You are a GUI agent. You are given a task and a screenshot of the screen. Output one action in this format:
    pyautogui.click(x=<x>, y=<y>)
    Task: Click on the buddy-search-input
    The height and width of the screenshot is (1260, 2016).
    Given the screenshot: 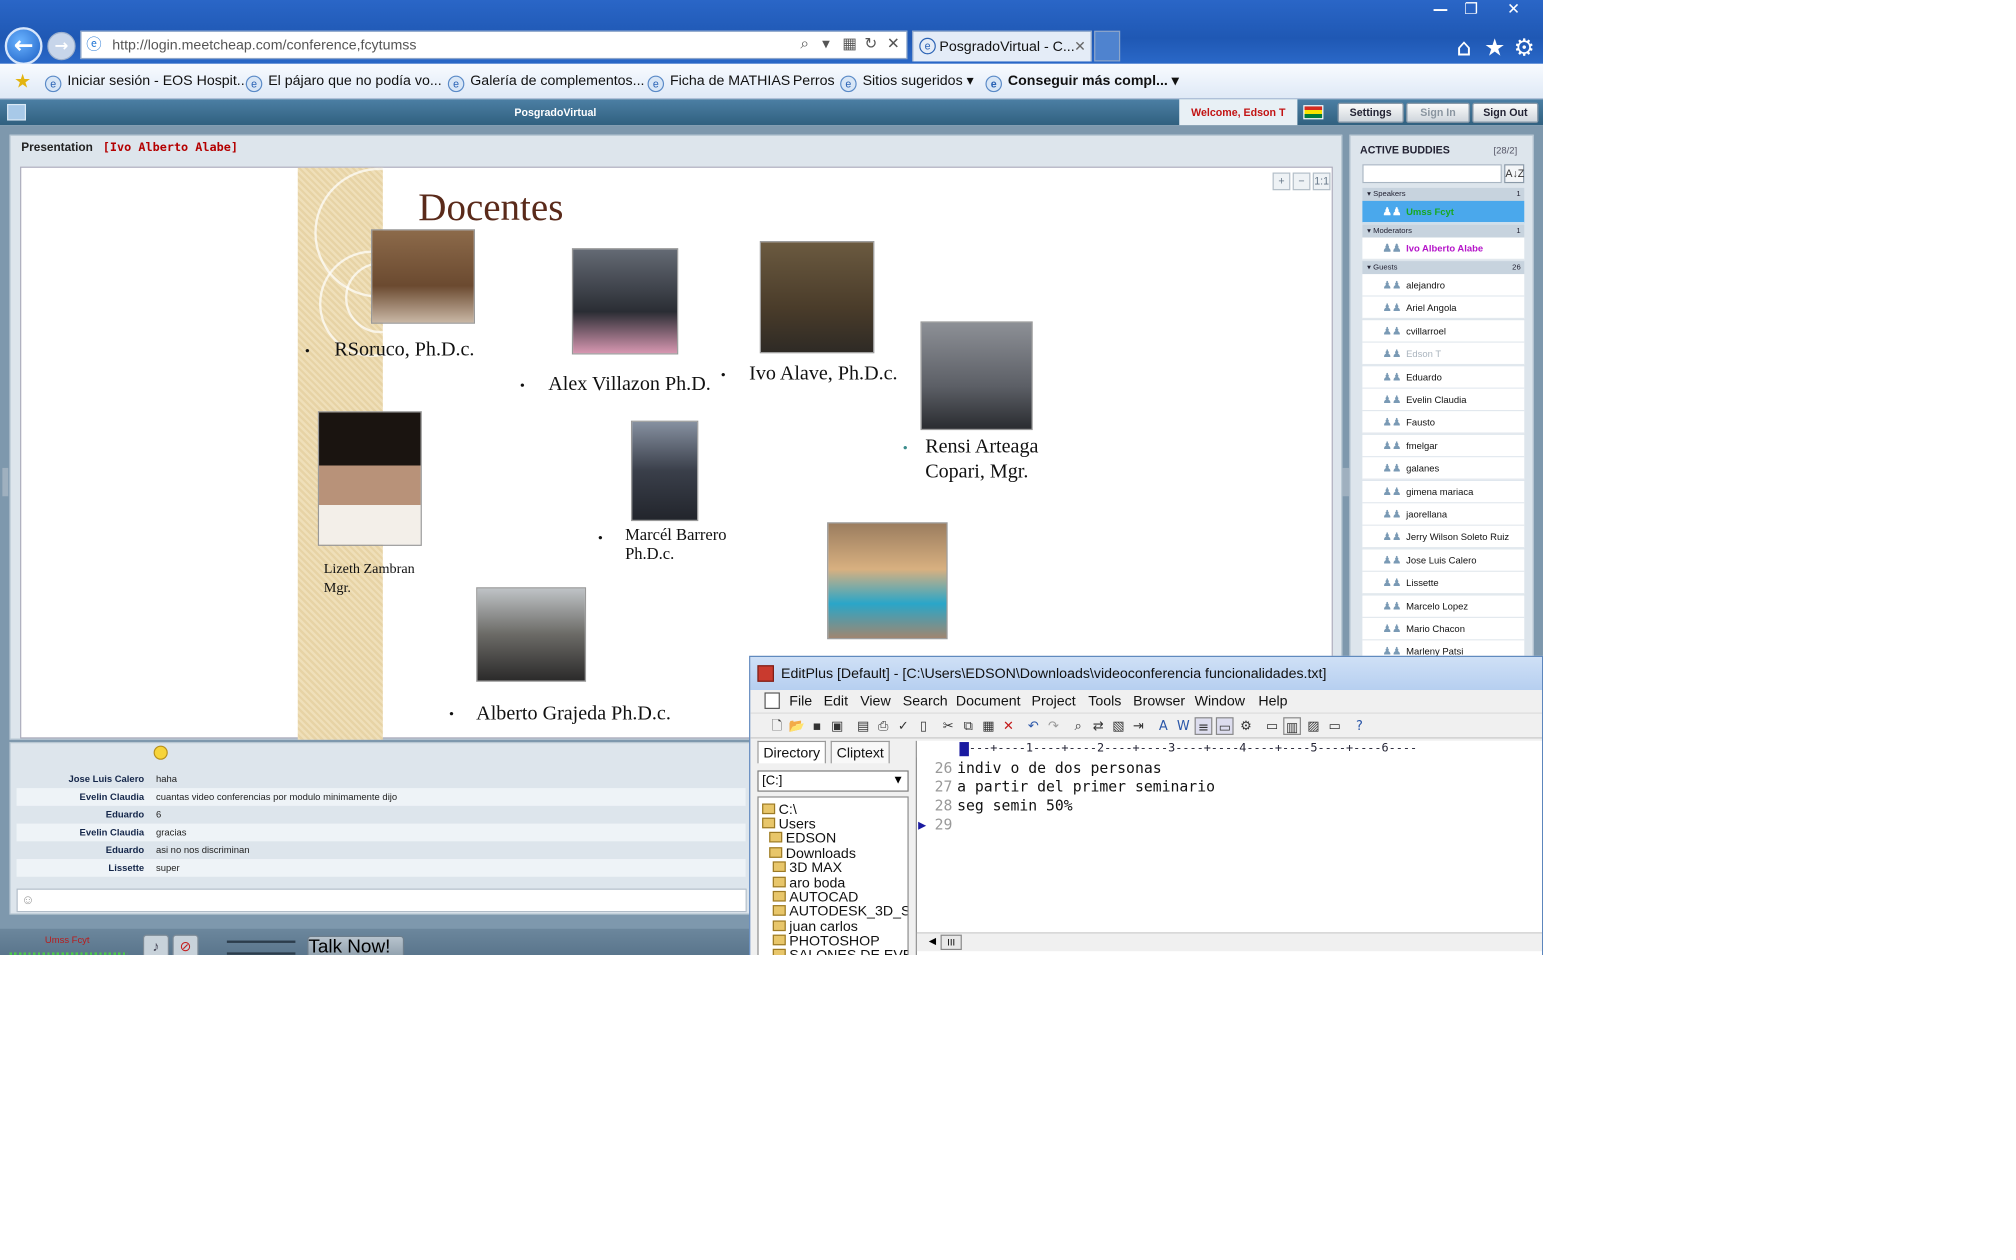 What is the action you would take?
    pyautogui.click(x=1432, y=174)
    